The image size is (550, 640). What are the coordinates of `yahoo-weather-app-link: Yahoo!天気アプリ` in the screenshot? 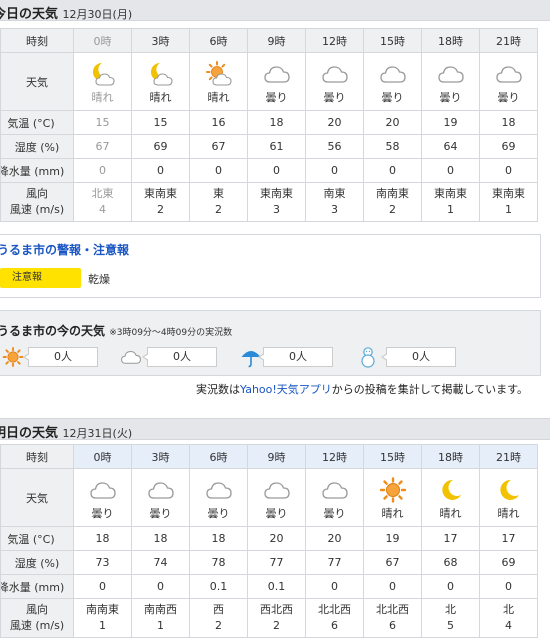 It's located at (286, 389).